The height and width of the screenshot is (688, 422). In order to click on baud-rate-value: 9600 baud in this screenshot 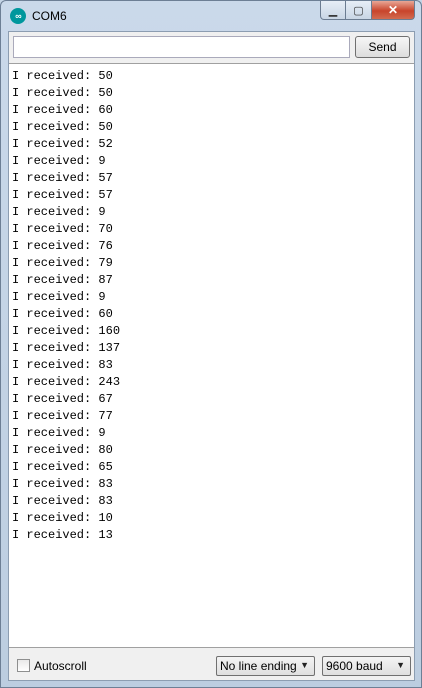, I will do `click(354, 666)`.